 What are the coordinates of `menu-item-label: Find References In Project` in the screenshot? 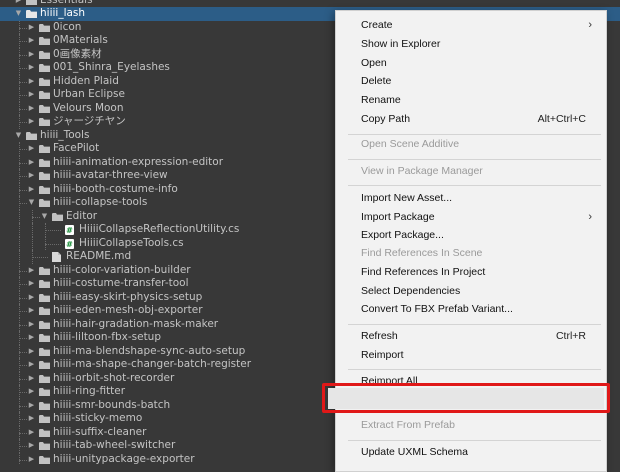 It's located at (423, 272).